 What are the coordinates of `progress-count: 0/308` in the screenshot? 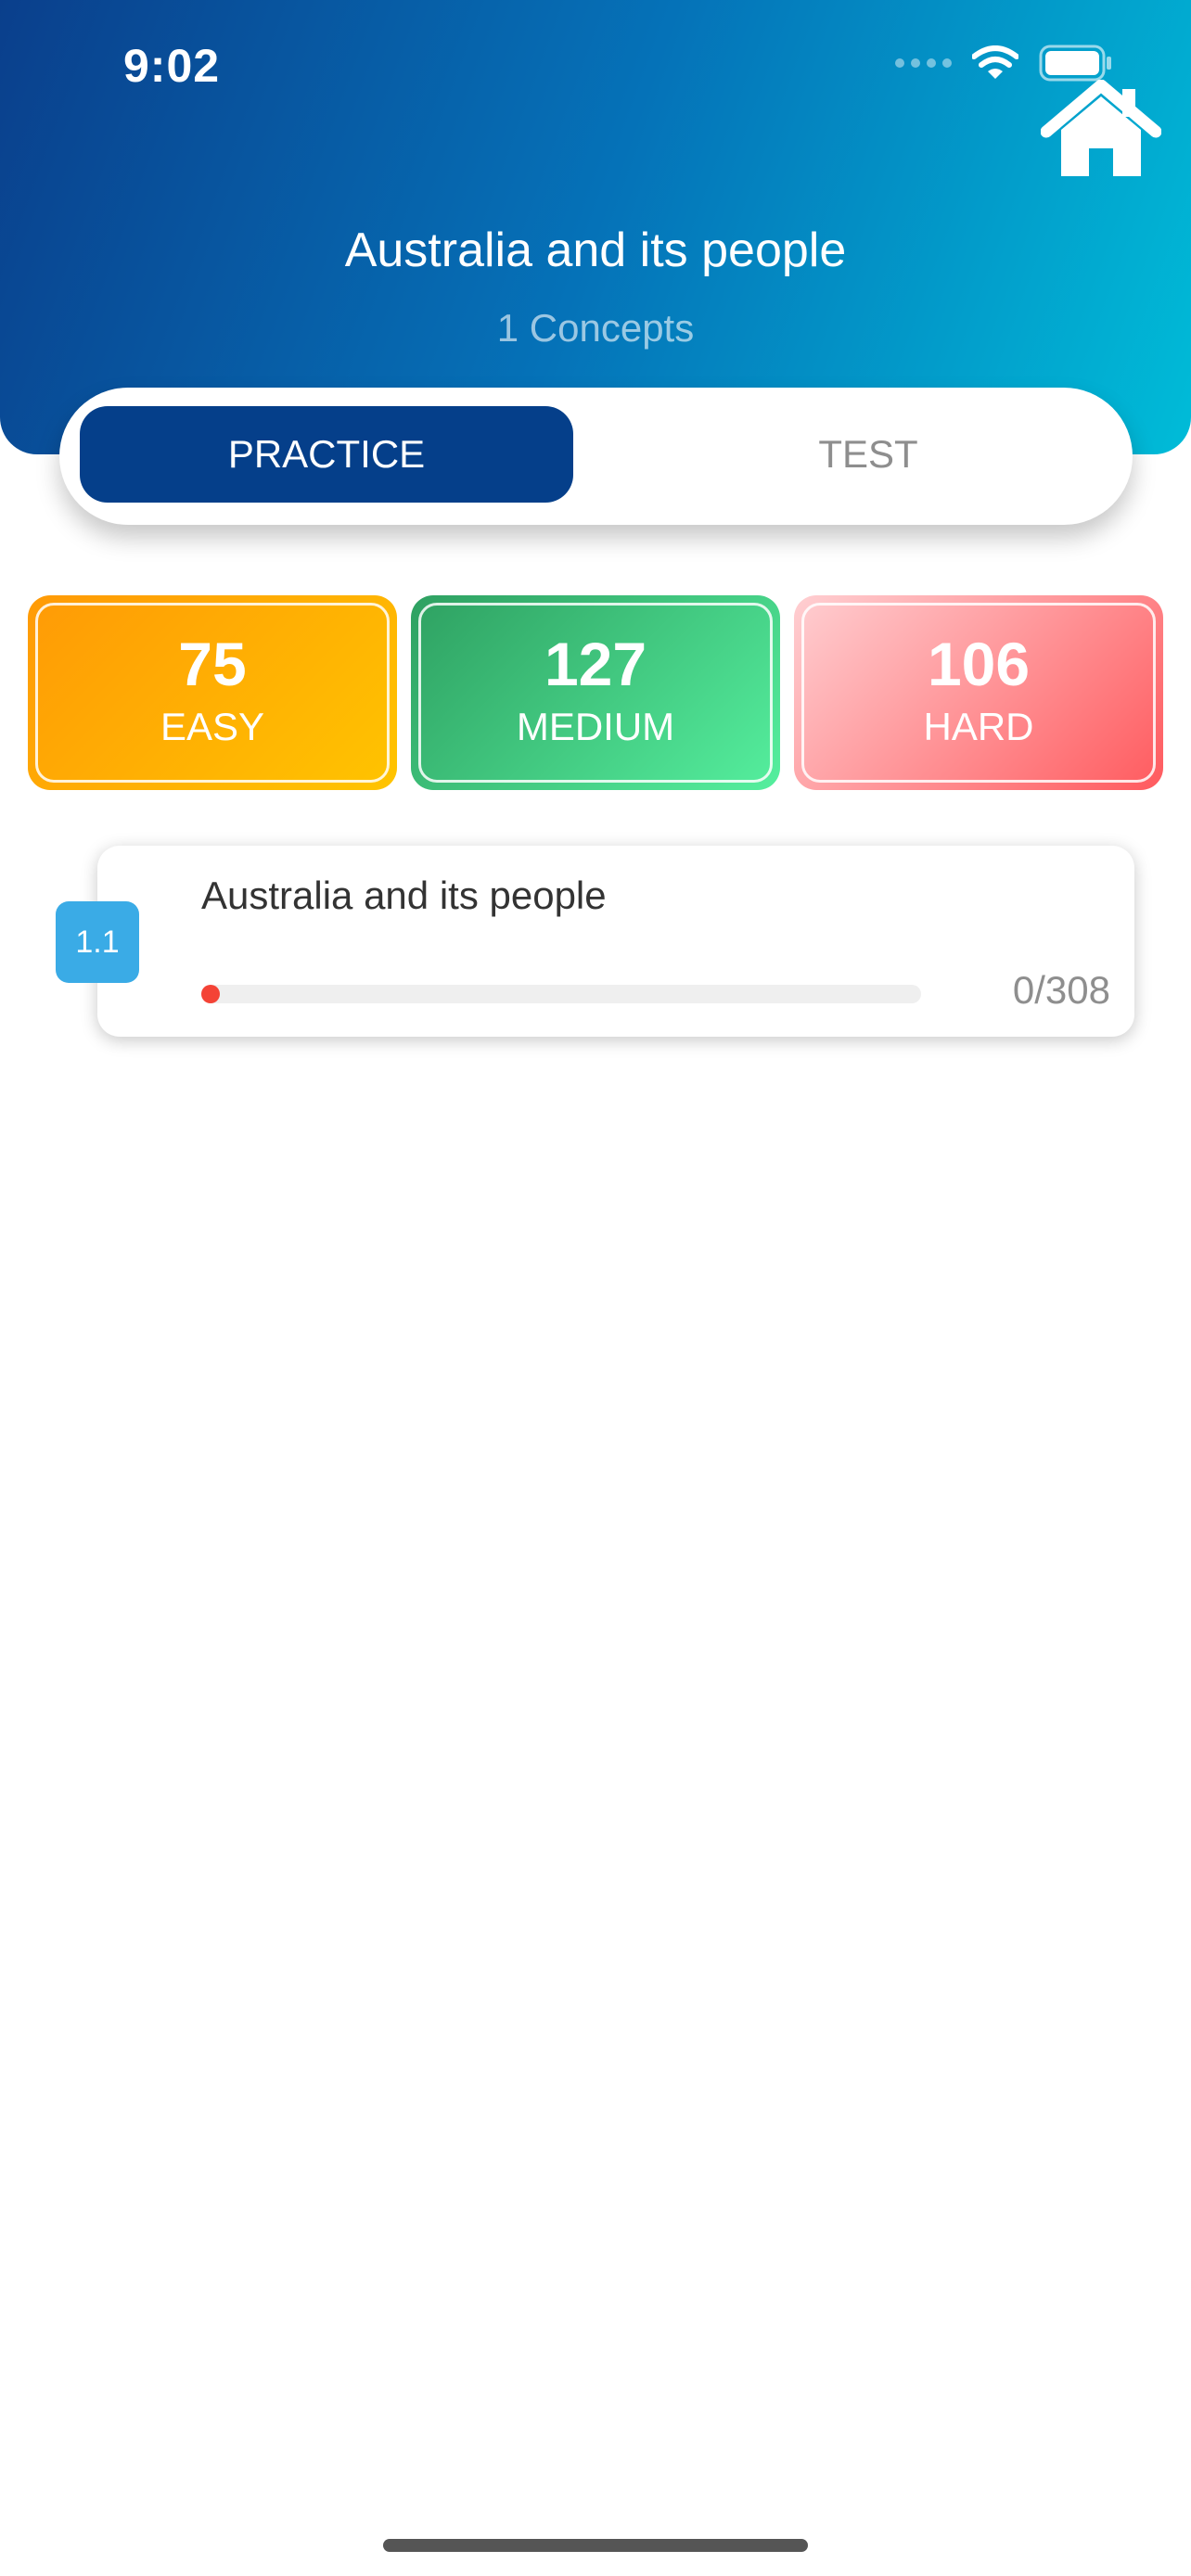 It's located at (1061, 990).